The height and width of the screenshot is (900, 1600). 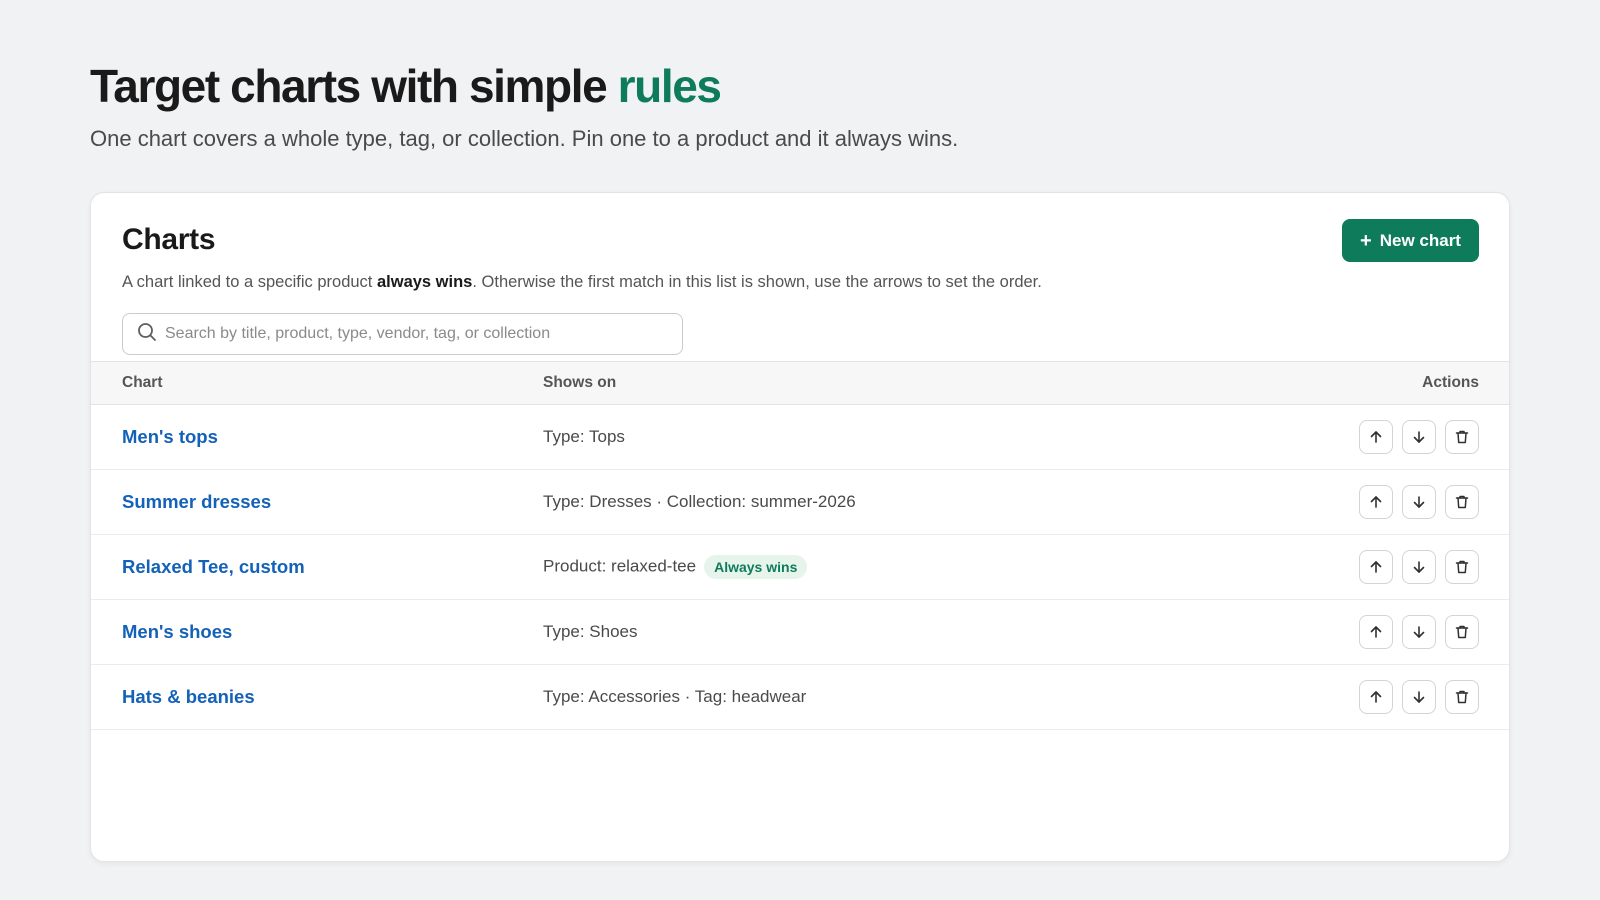 I want to click on chart-link: Men's tops, so click(x=170, y=436).